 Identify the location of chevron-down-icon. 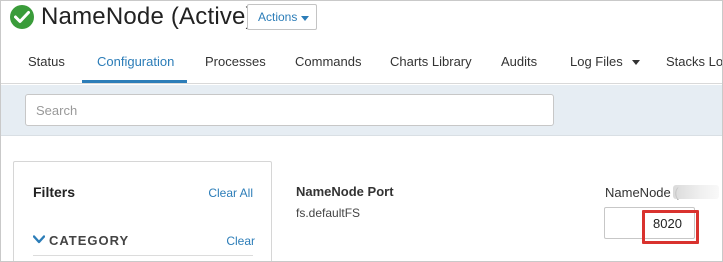
(39, 239).